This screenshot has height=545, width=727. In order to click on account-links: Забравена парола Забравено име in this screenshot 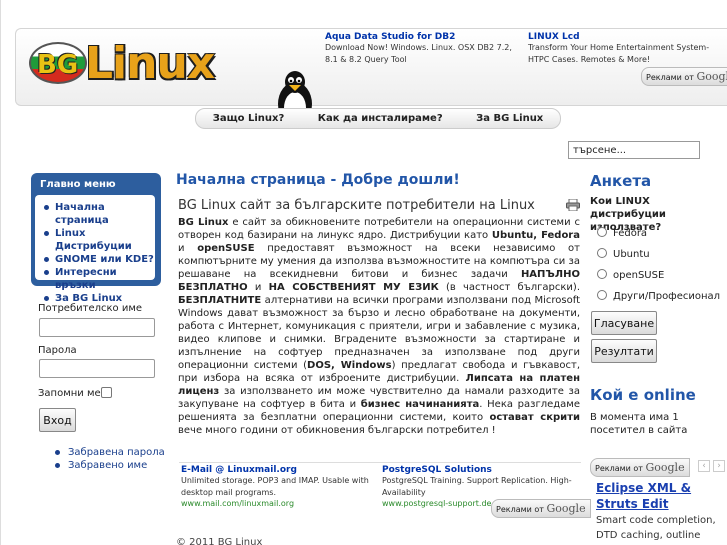, I will do `click(109, 459)`.